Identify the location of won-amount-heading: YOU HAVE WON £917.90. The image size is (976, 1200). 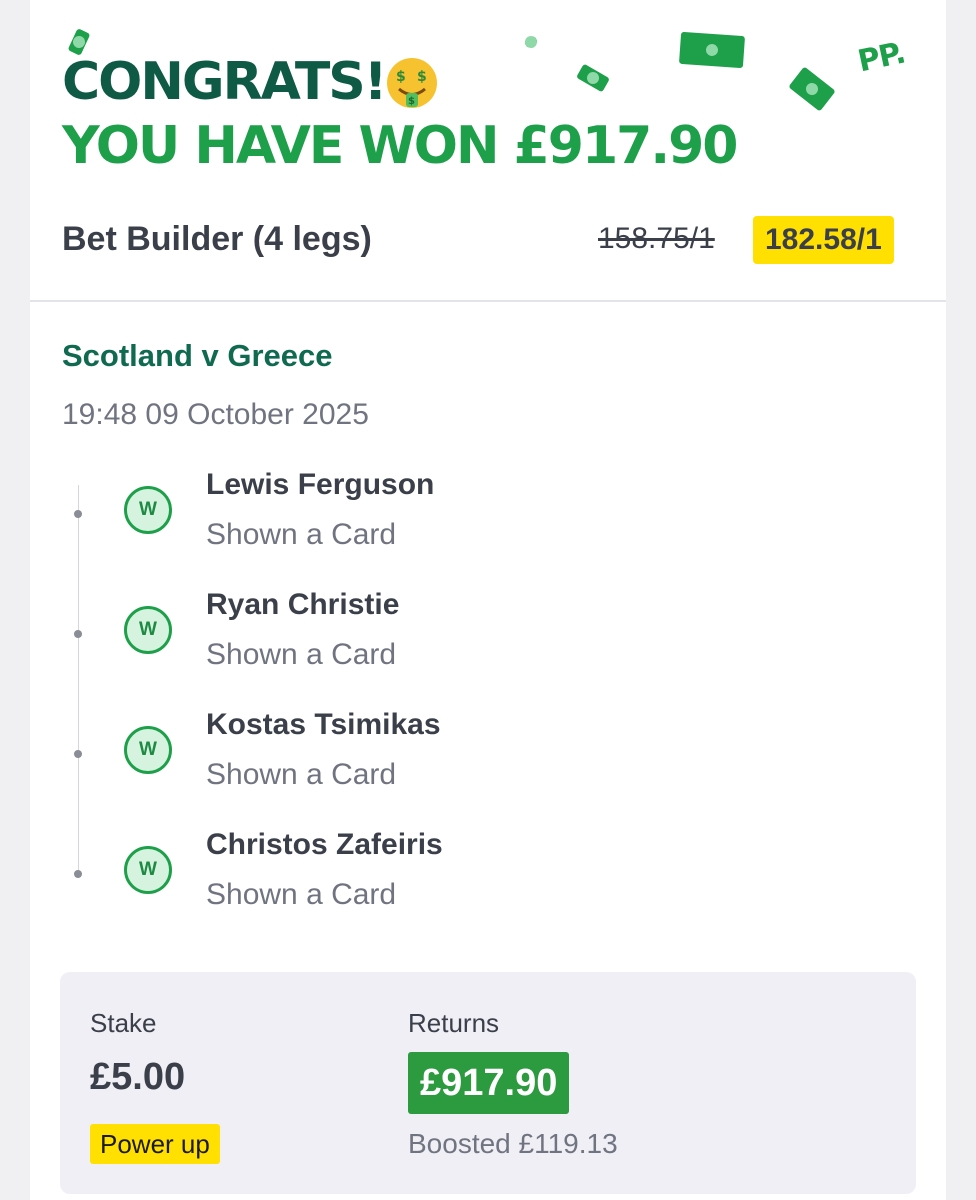
(400, 146).